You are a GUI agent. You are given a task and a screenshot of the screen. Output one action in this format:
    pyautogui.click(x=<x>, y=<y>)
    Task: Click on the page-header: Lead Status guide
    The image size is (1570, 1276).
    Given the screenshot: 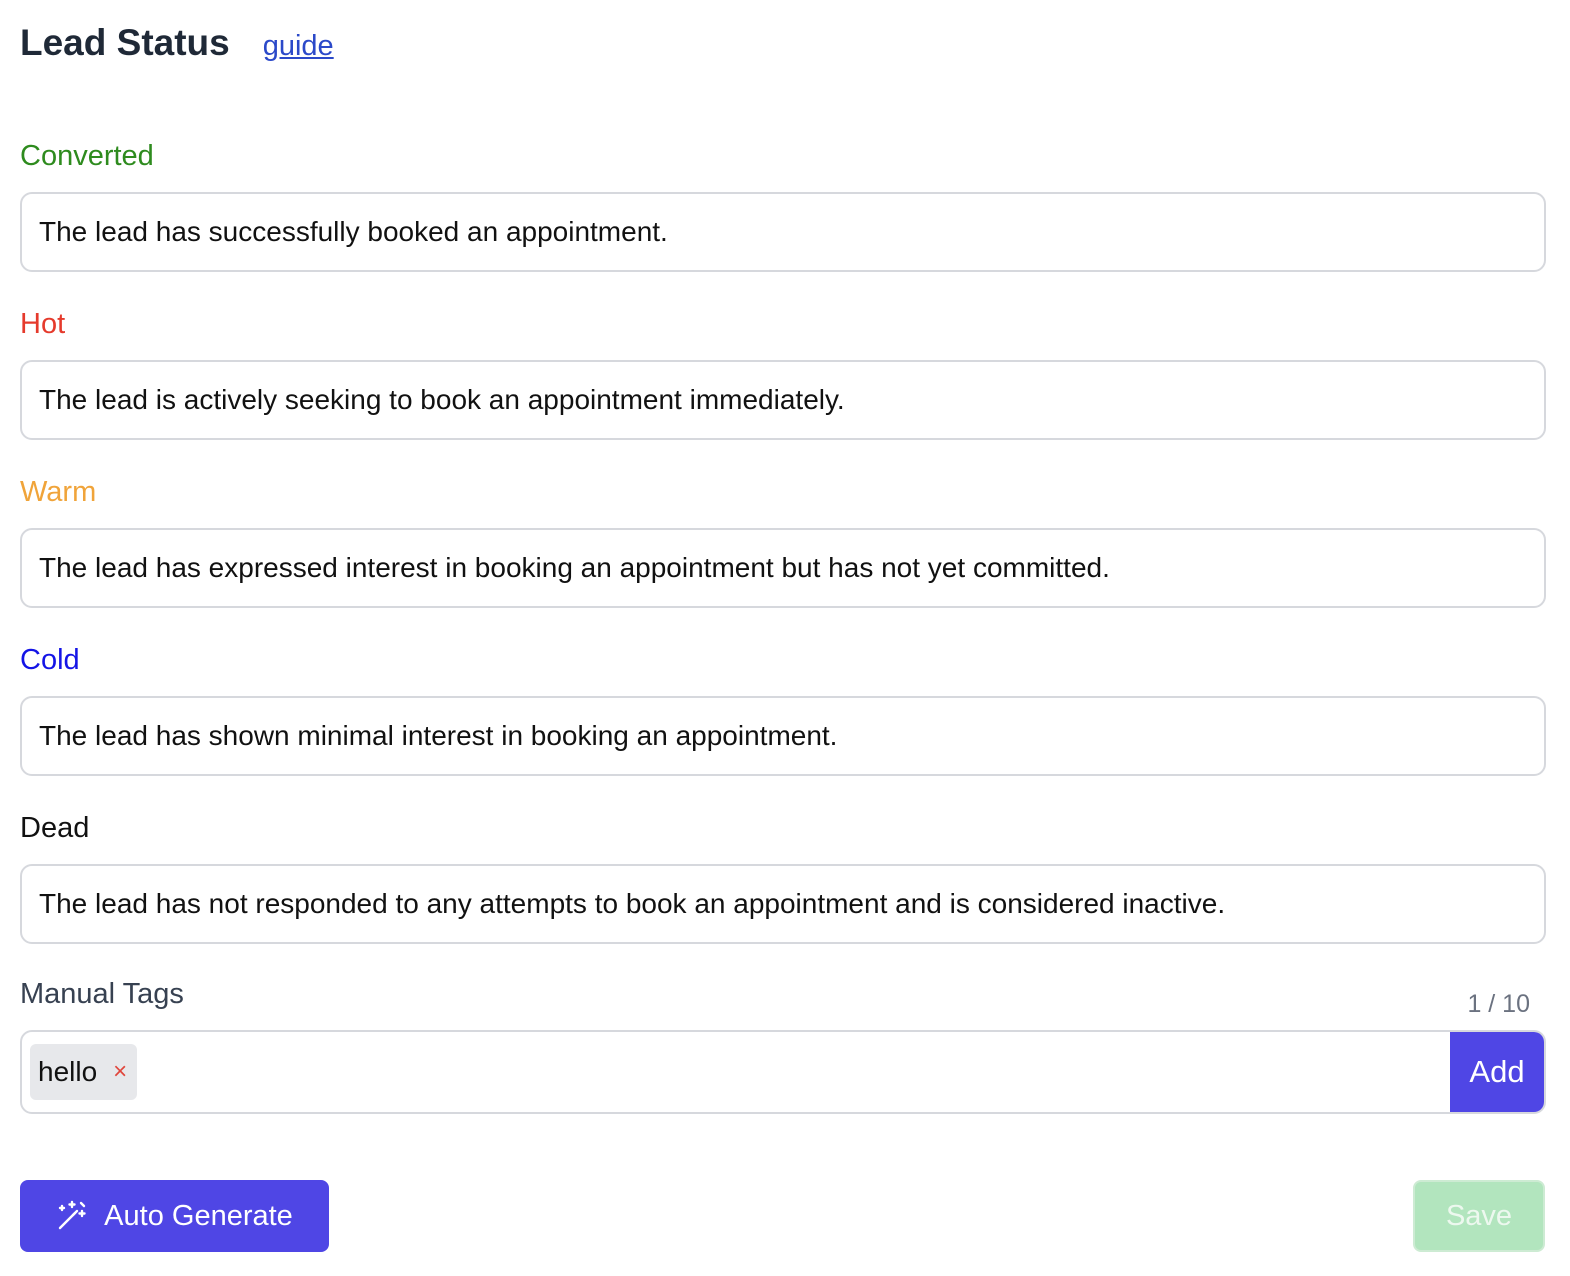 What is the action you would take?
    pyautogui.click(x=177, y=43)
    